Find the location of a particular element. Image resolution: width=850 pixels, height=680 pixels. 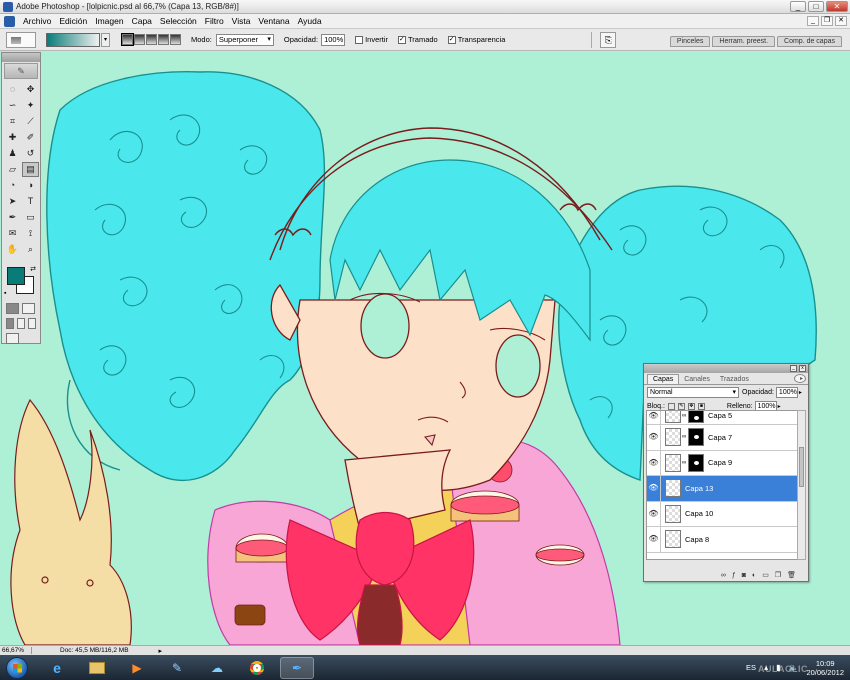

menu-filtro: Filtro is located at coordinates (214, 21).